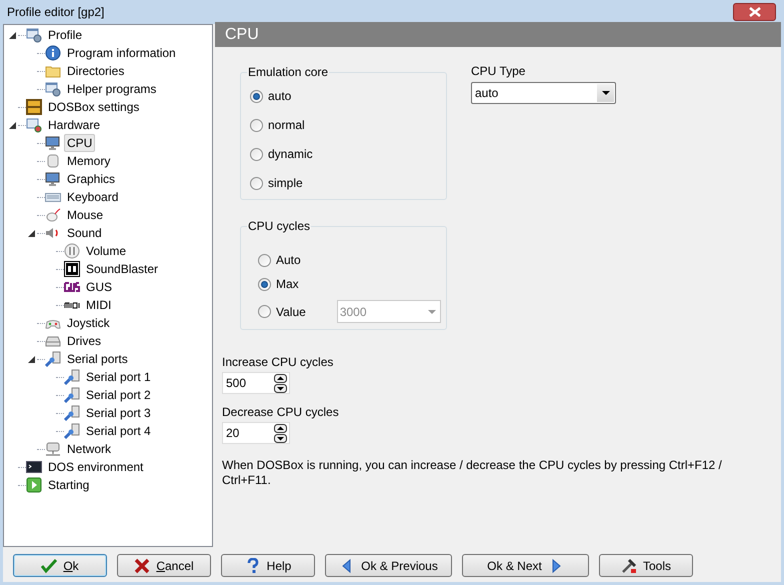 The image size is (784, 585). What do you see at coordinates (89, 449) in the screenshot?
I see `tree-item: Network` at bounding box center [89, 449].